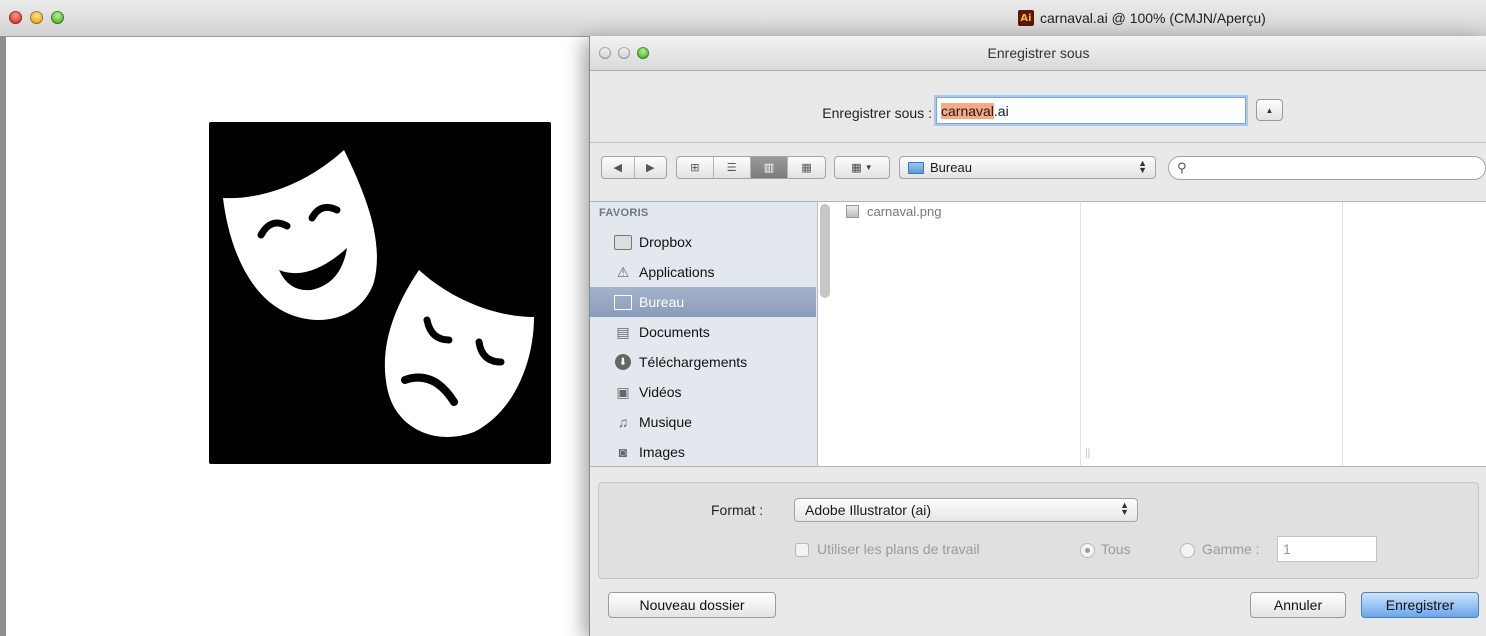 The height and width of the screenshot is (636, 1486). I want to click on forward-button: ▶, so click(651, 167).